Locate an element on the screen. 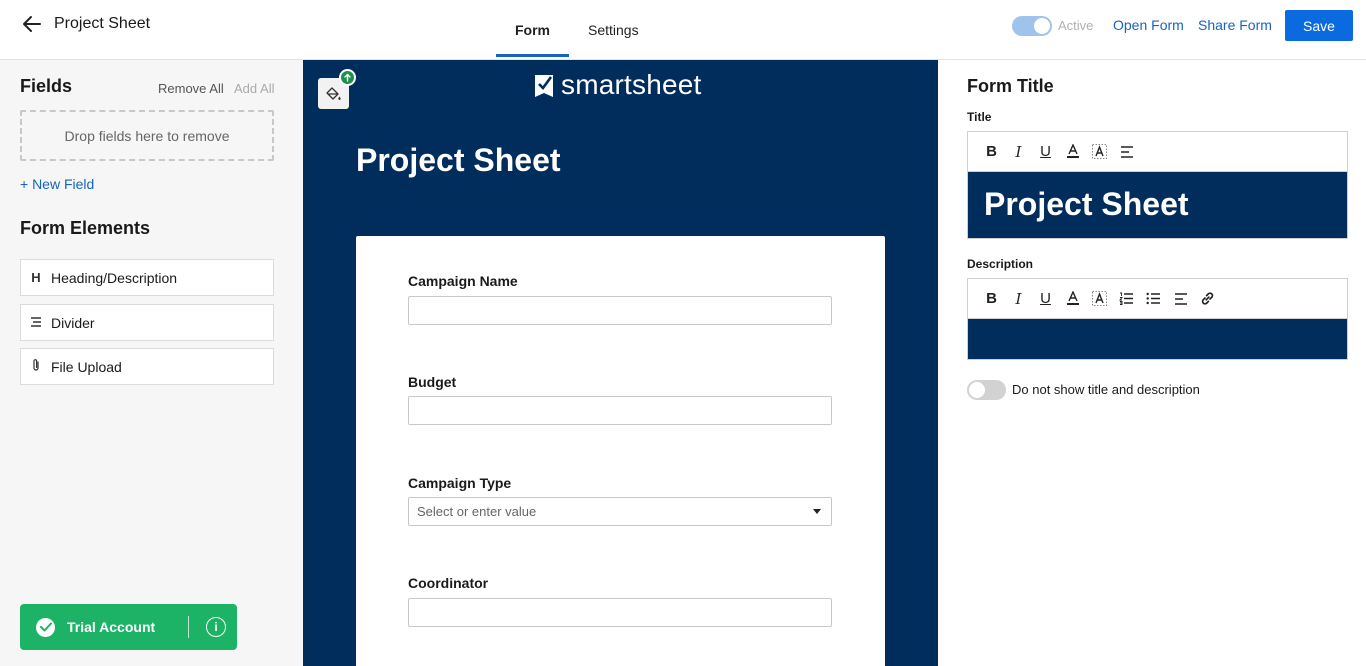 The height and width of the screenshot is (666, 1366). description-editor is located at coordinates (1157, 339).